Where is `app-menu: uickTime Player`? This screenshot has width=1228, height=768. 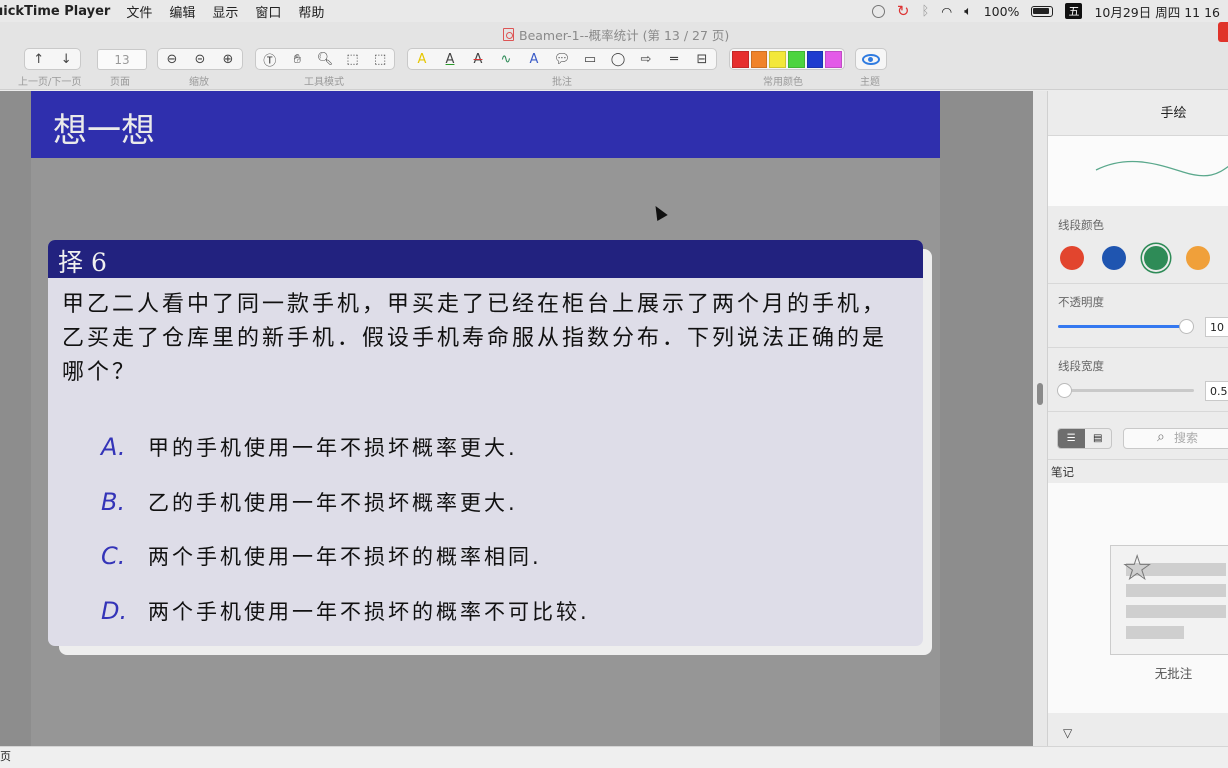
app-menu: uickTime Player is located at coordinates (55, 11).